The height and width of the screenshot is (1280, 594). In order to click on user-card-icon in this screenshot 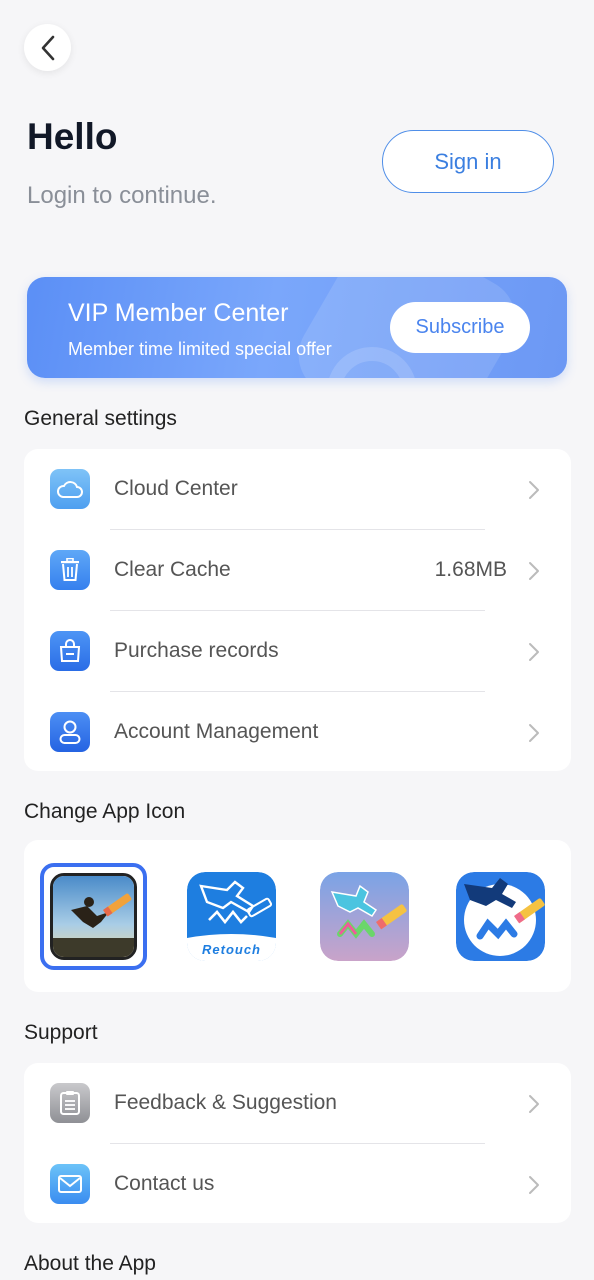, I will do `click(70, 732)`.